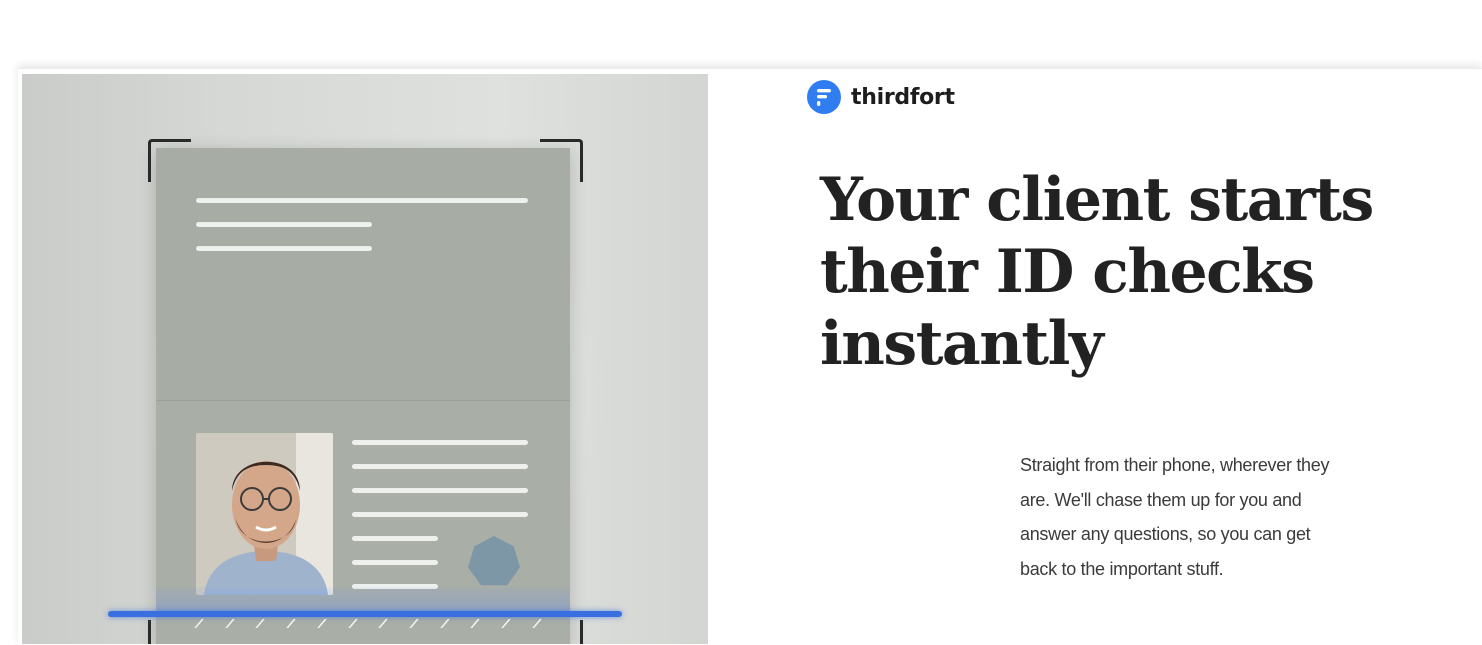 This screenshot has height=645, width=1482. What do you see at coordinates (494, 561) in the screenshot?
I see `holographic-seal-icon` at bounding box center [494, 561].